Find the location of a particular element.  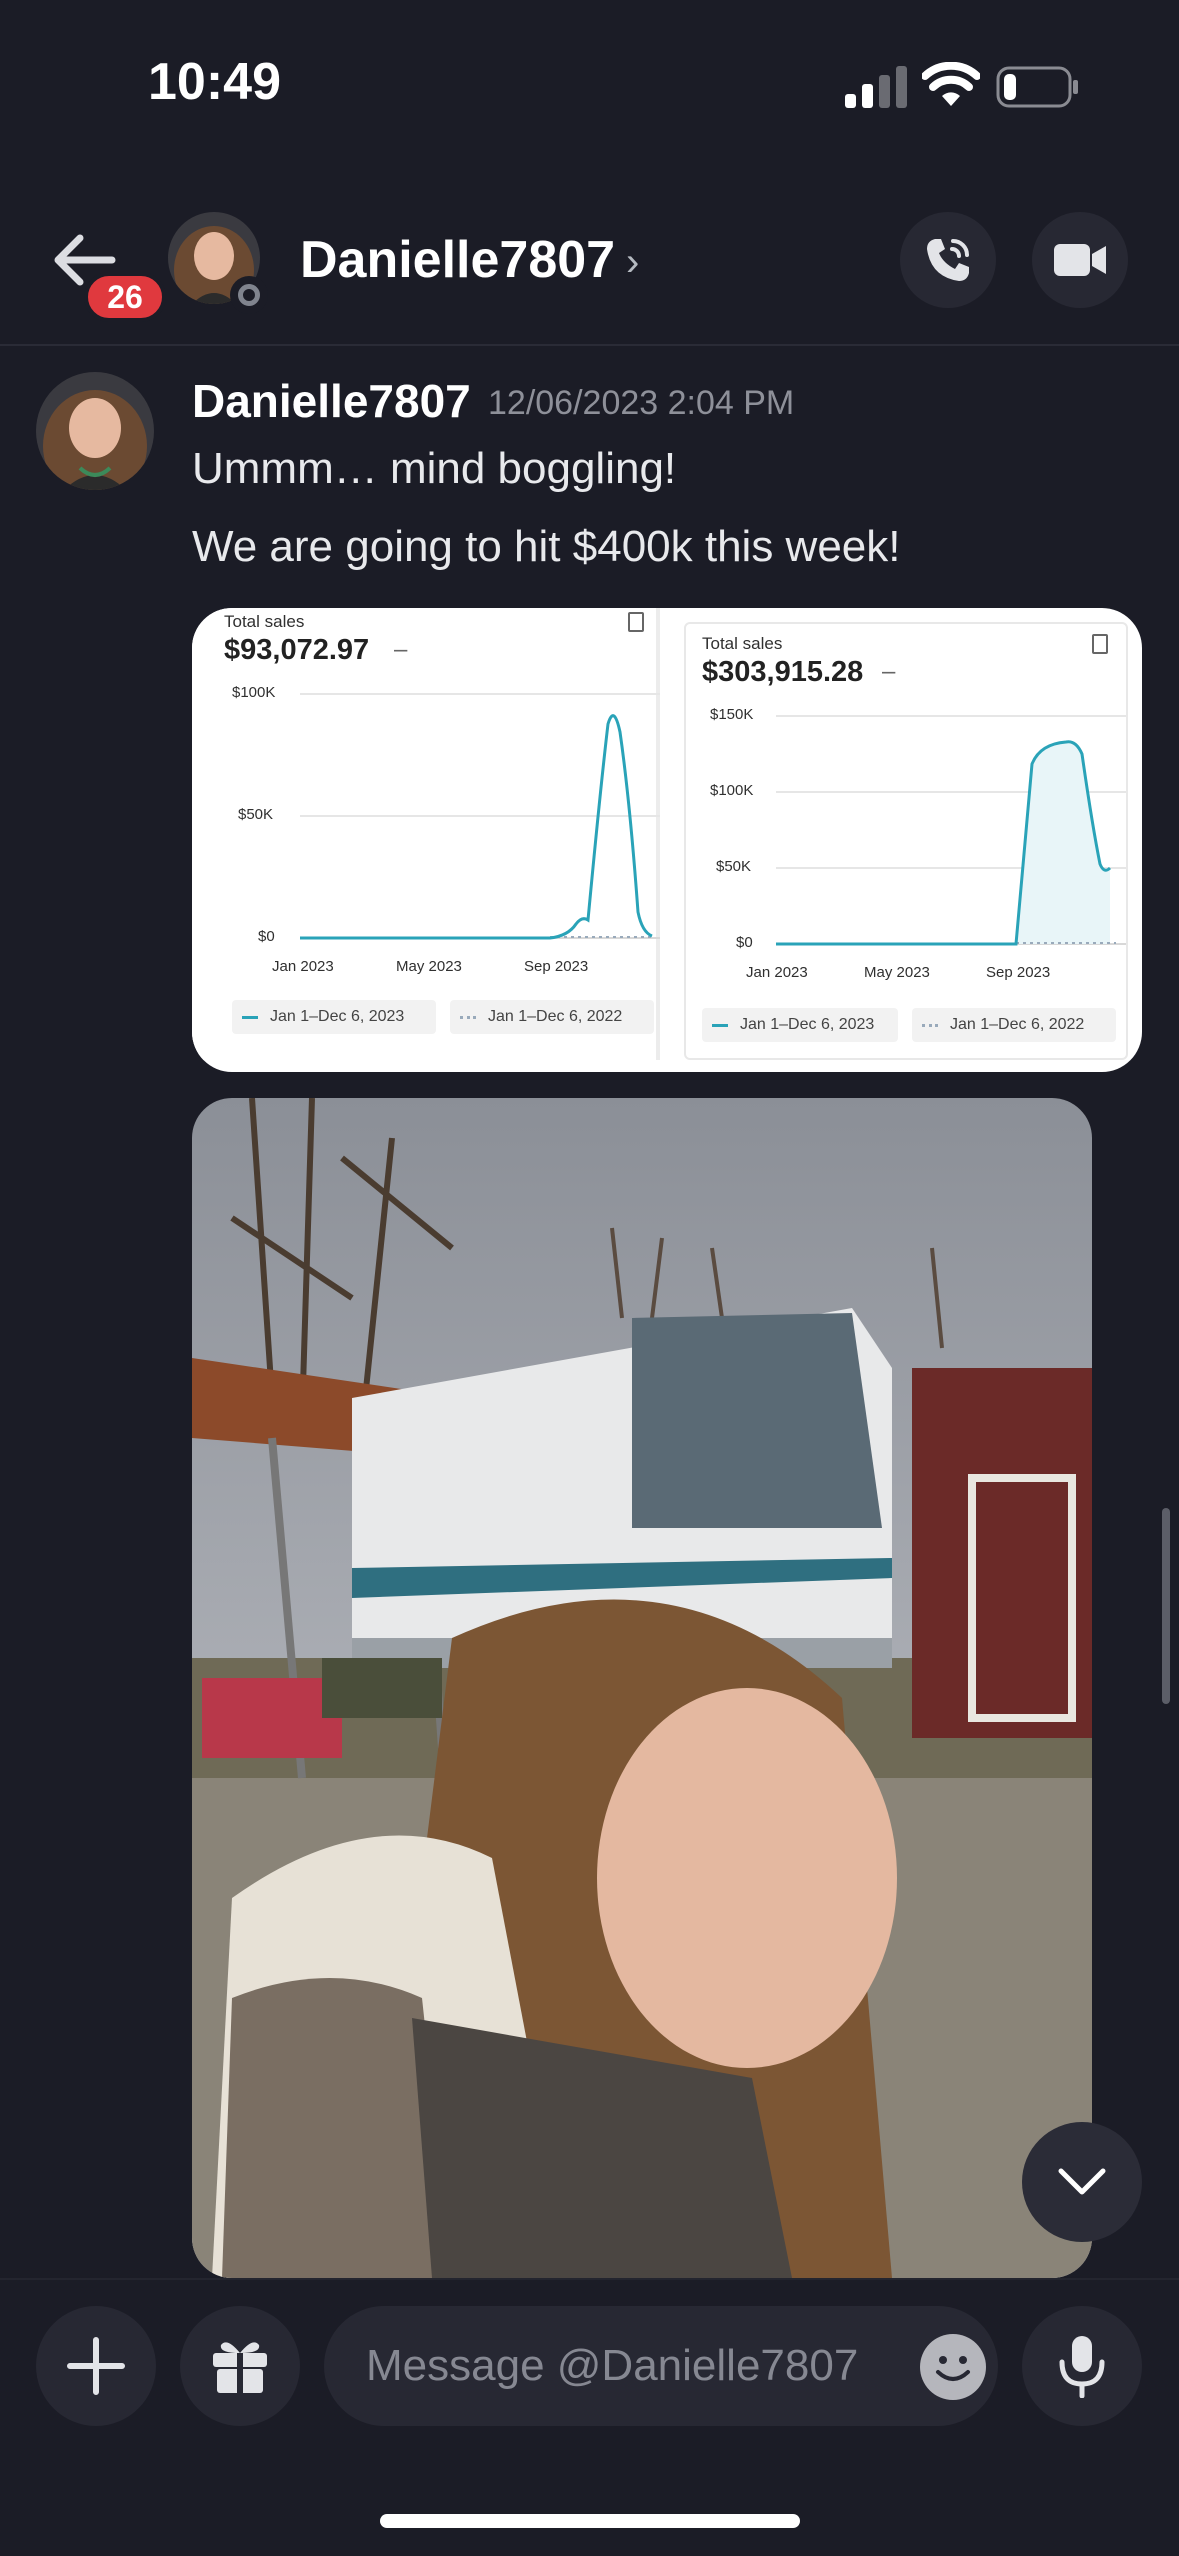

microphone-icon is located at coordinates (1082, 2367).